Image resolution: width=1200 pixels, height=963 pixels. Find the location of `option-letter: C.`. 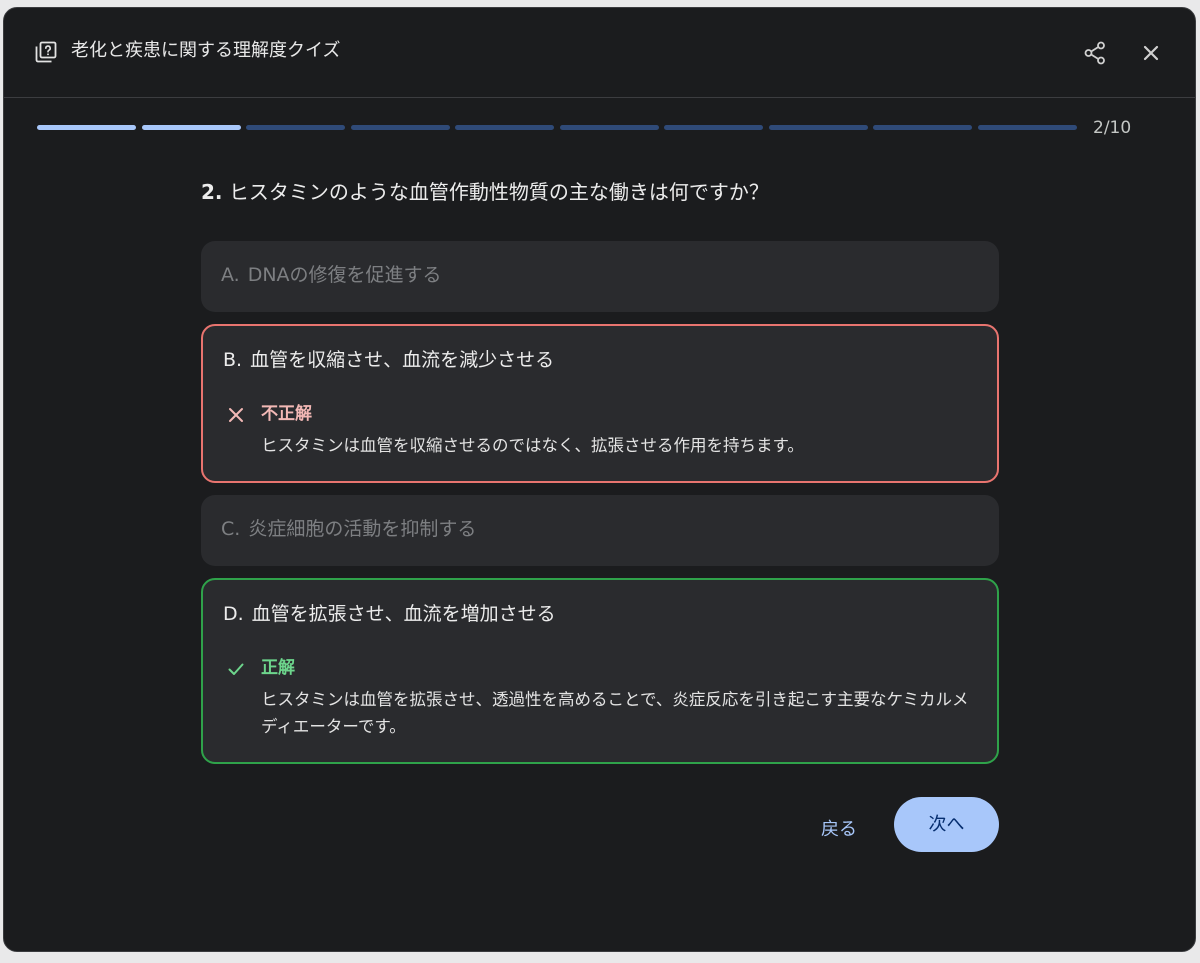

option-letter: C. is located at coordinates (231, 529).